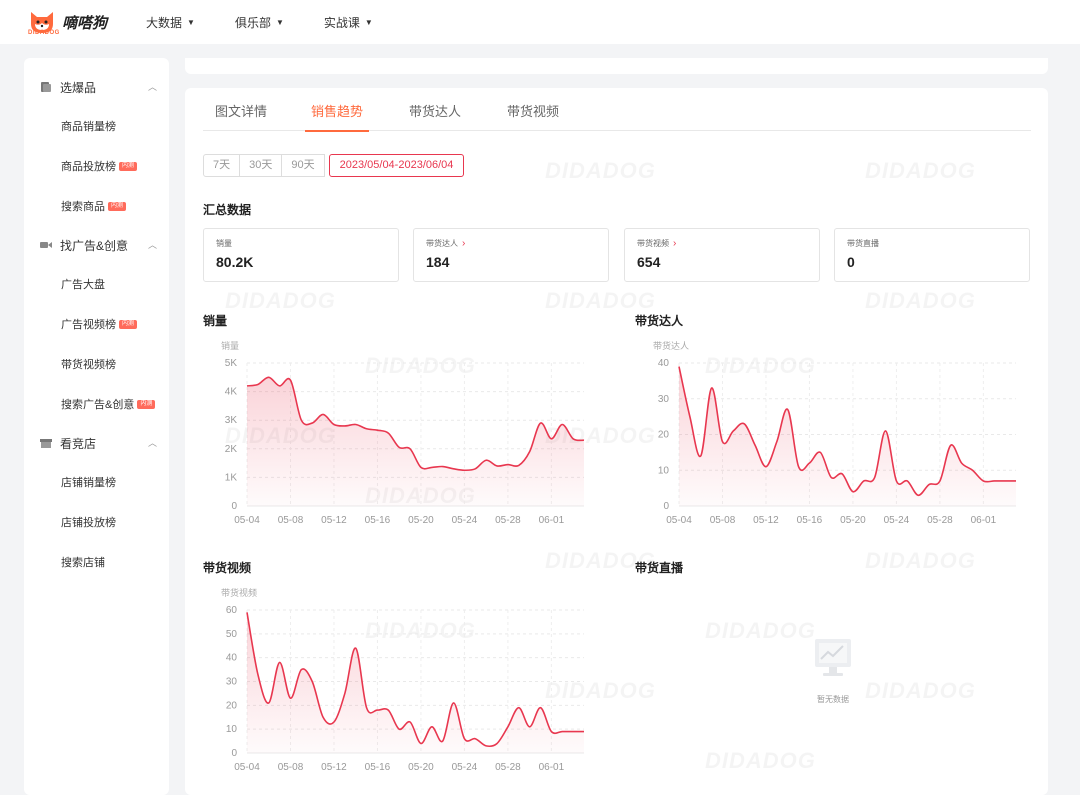 This screenshot has height=795, width=1080. I want to click on sidebar-group-shops: 看竞店 ︿, so click(96, 443).